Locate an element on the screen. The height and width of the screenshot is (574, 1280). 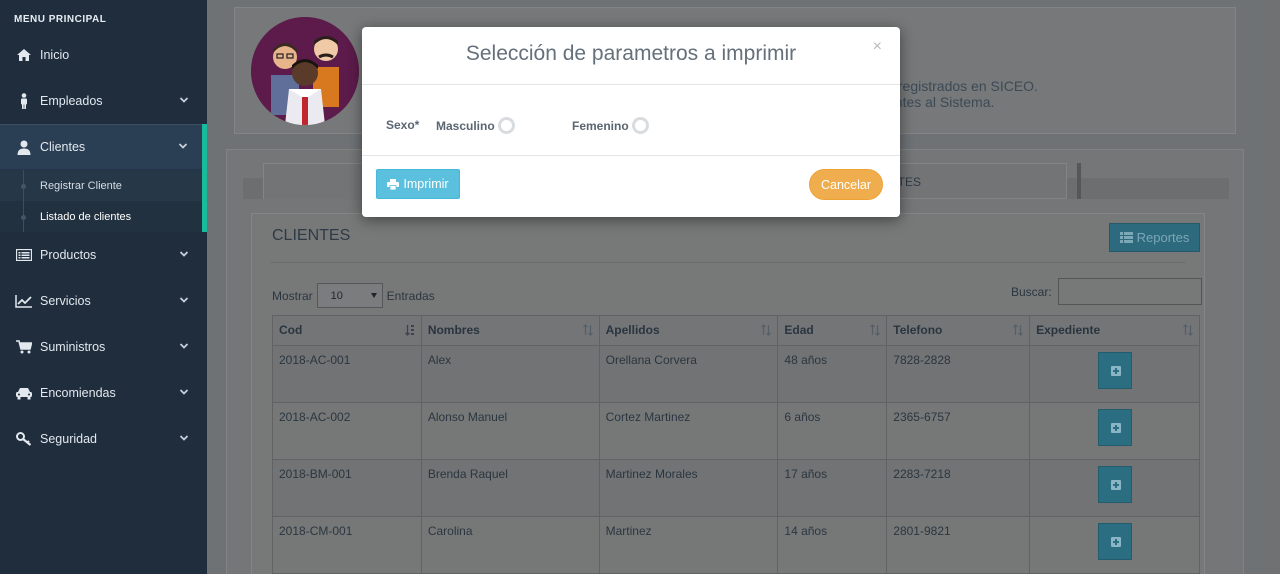
entries-value: 10 is located at coordinates (336, 296).